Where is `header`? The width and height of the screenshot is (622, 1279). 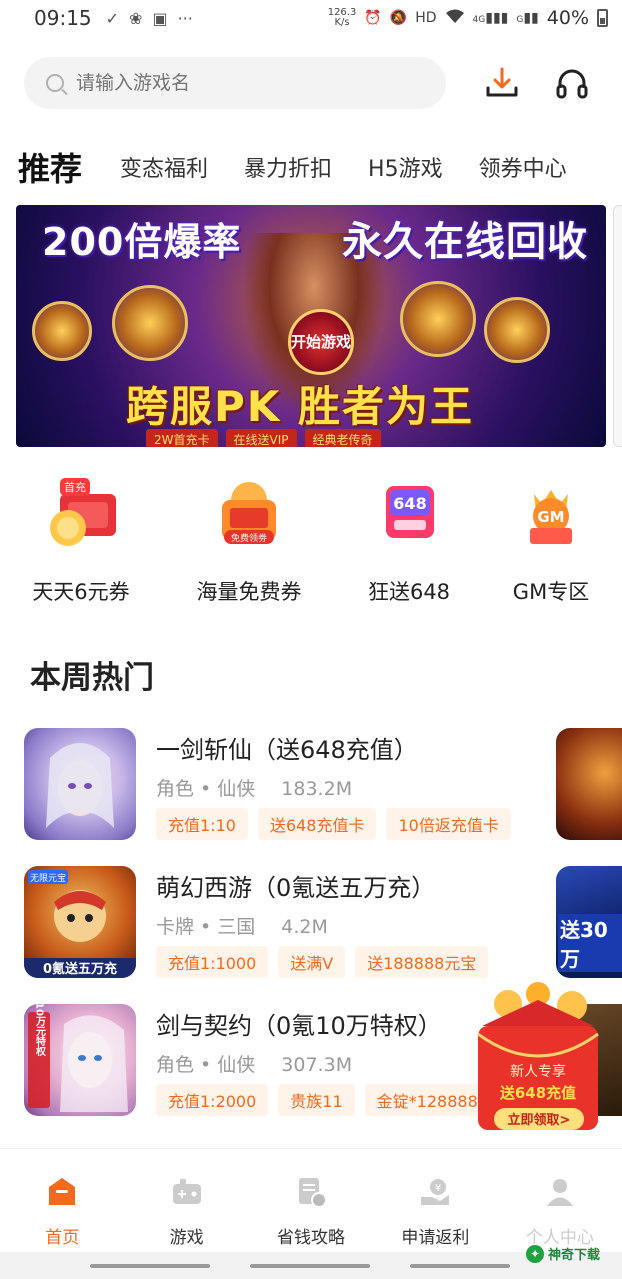
header is located at coordinates (311, 83).